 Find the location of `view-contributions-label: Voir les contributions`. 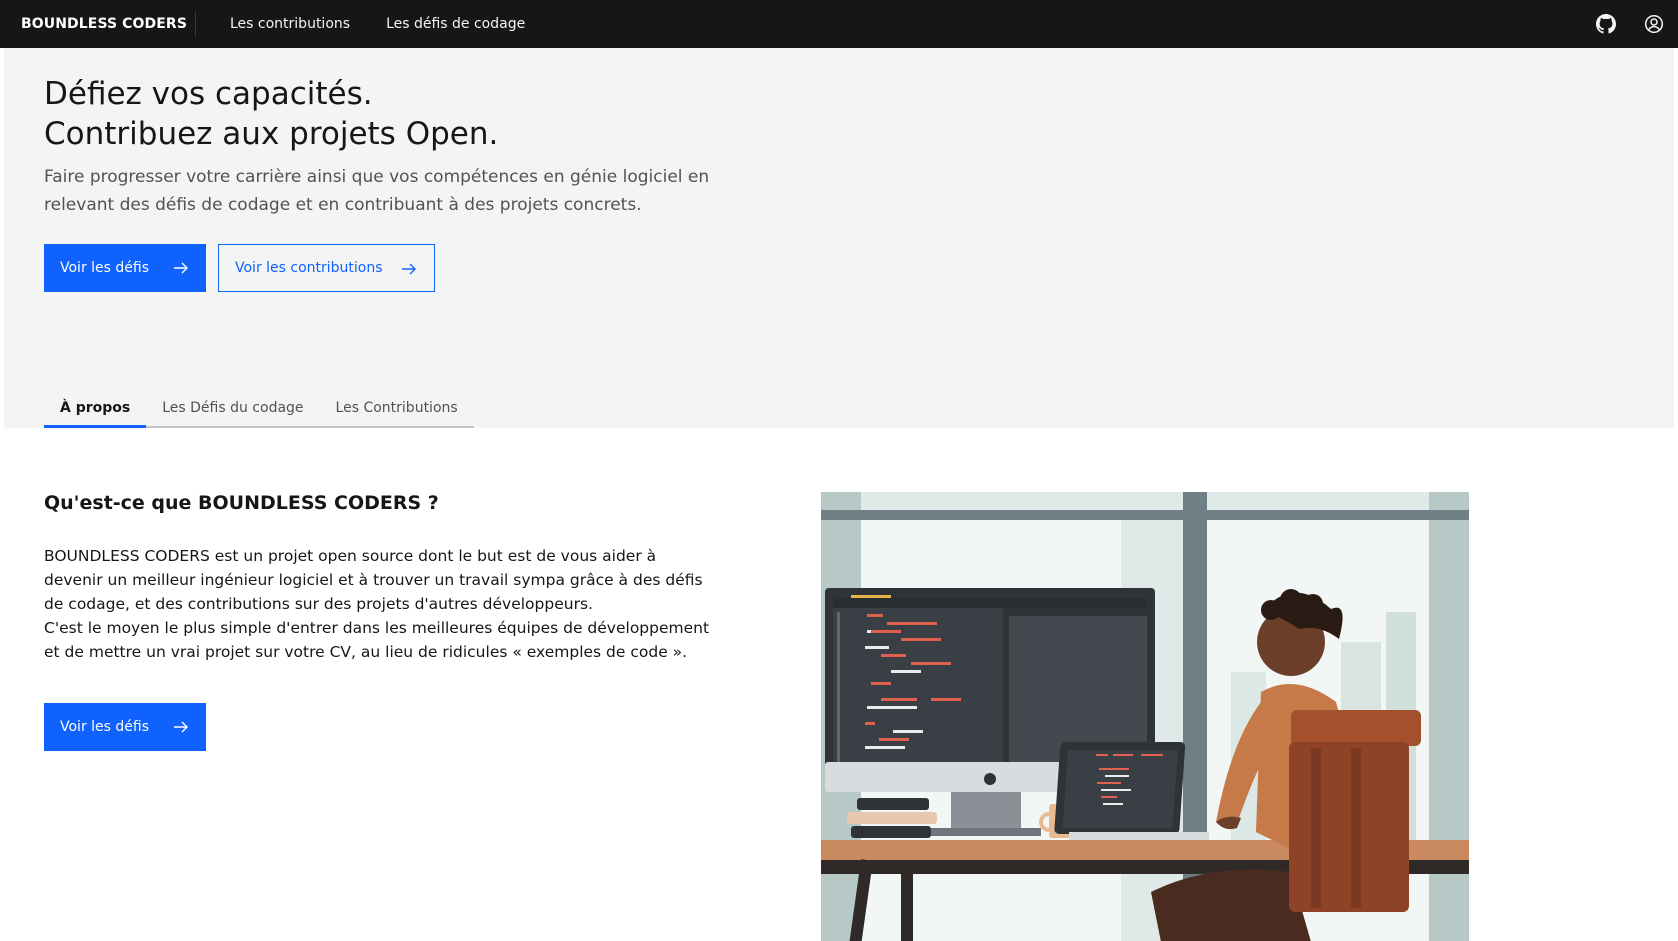

view-contributions-label: Voir les contributions is located at coordinates (309, 268).